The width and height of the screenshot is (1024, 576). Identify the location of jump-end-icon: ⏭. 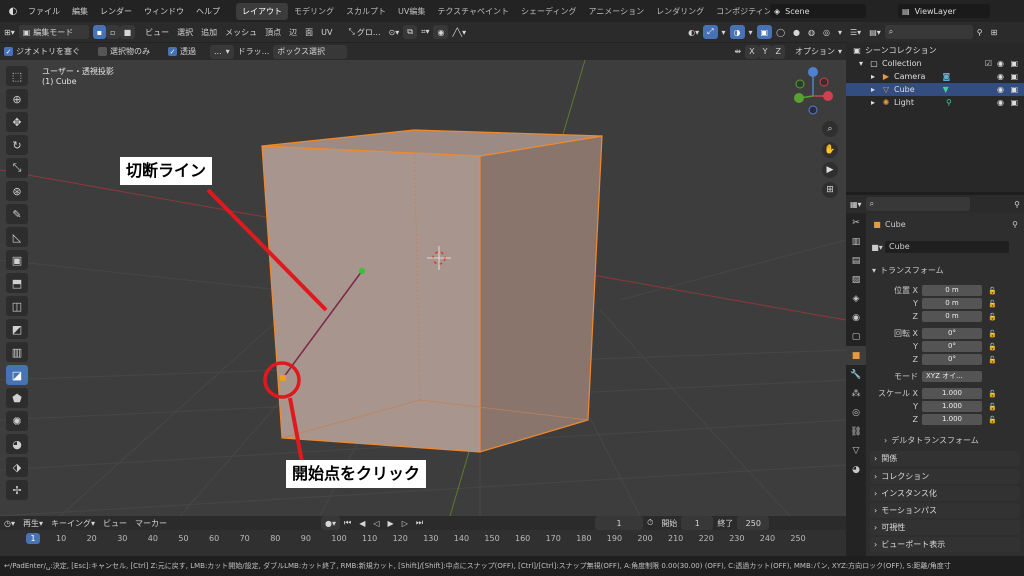
(419, 523).